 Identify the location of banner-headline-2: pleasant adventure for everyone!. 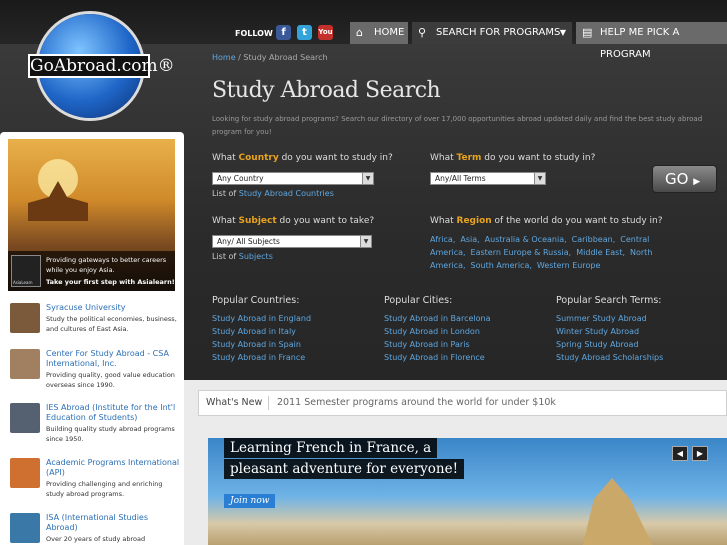
(344, 469).